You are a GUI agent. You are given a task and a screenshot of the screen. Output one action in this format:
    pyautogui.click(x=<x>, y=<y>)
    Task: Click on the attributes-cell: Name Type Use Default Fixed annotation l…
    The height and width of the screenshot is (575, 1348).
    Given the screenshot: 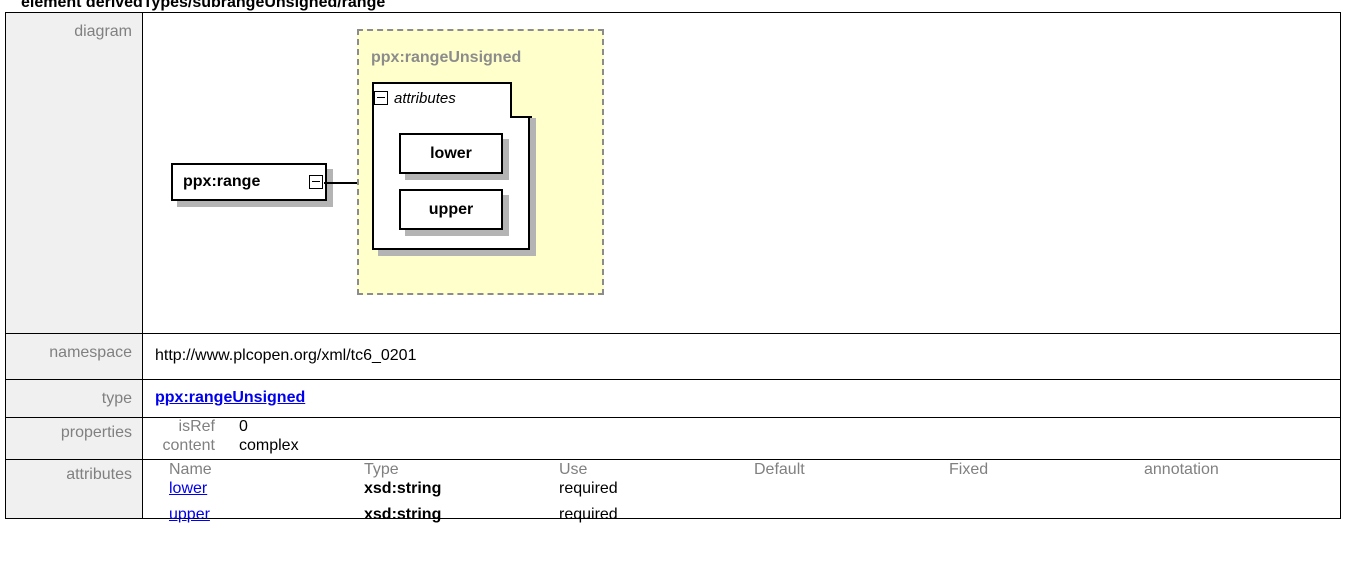 What is the action you would take?
    pyautogui.click(x=741, y=491)
    